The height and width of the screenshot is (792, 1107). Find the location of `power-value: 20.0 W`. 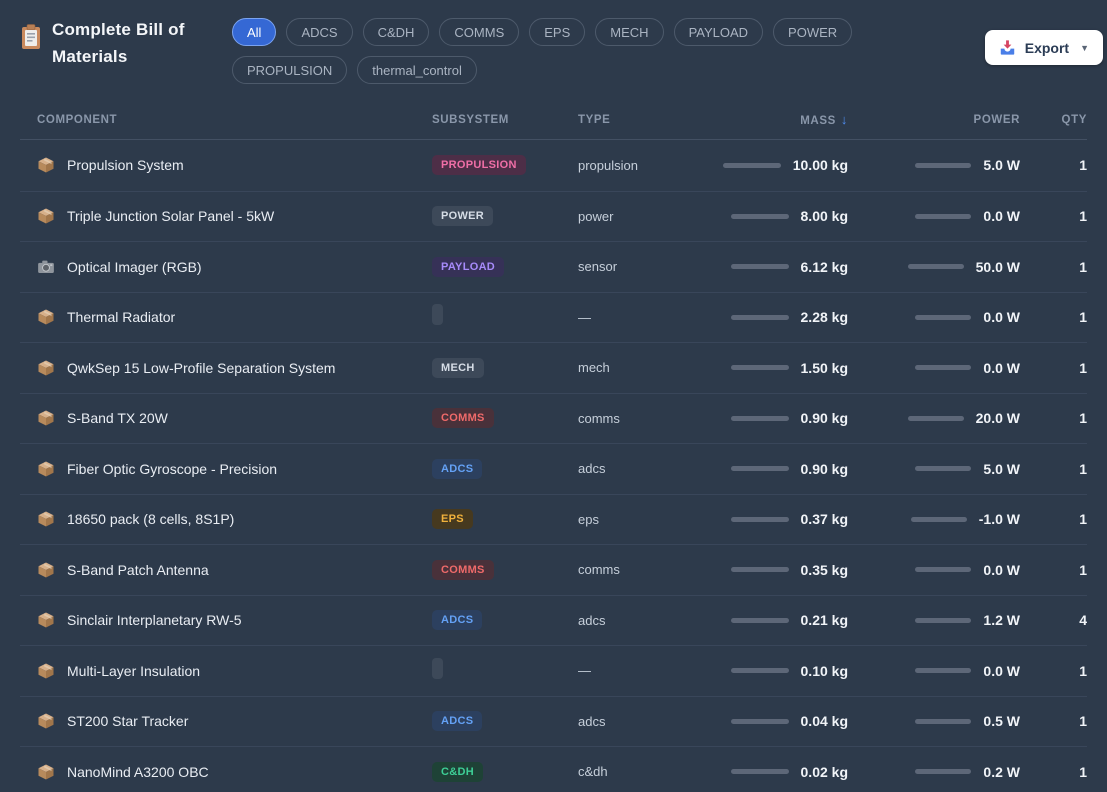

power-value: 20.0 W is located at coordinates (997, 418).